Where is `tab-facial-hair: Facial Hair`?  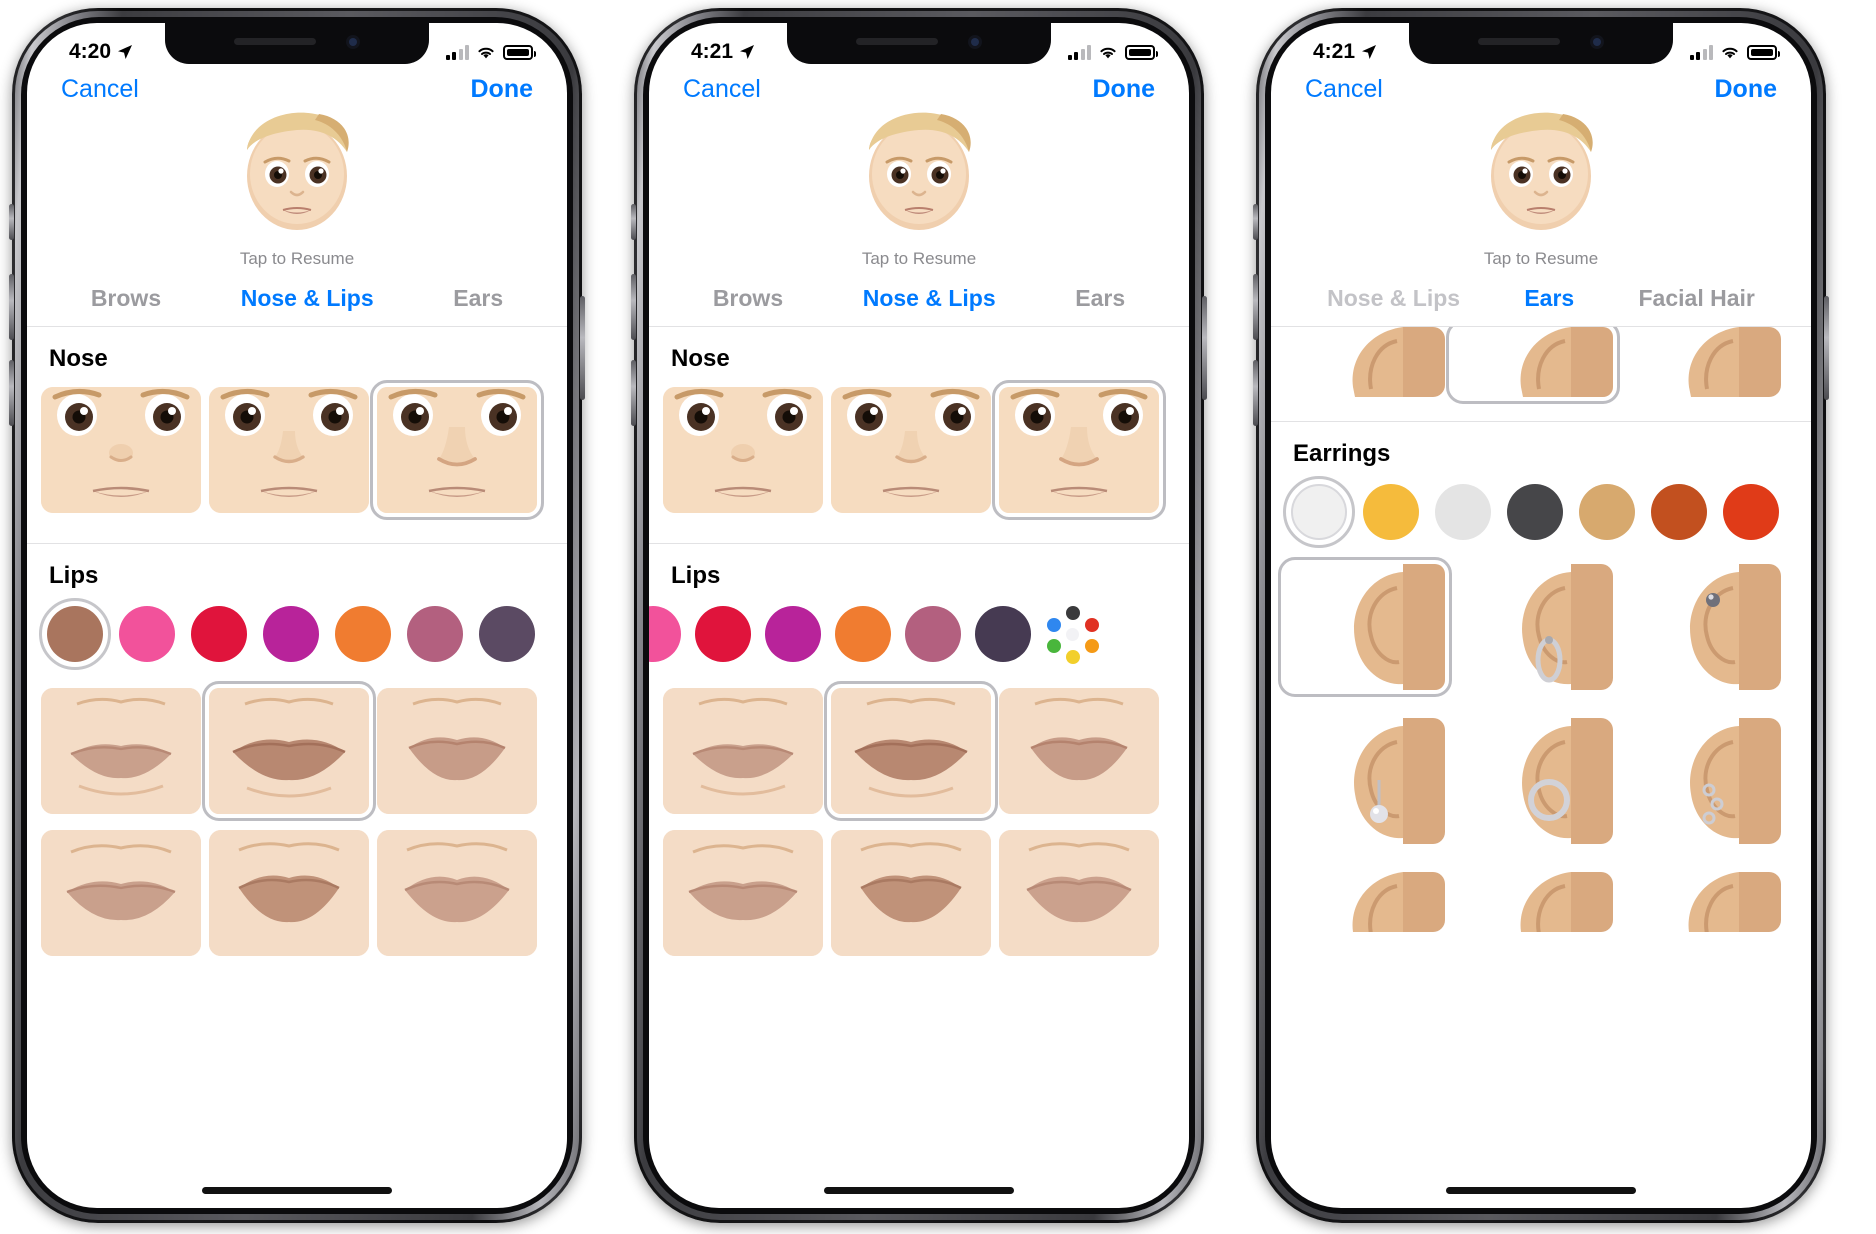
tab-facial-hair: Facial Hair is located at coordinates (1697, 298).